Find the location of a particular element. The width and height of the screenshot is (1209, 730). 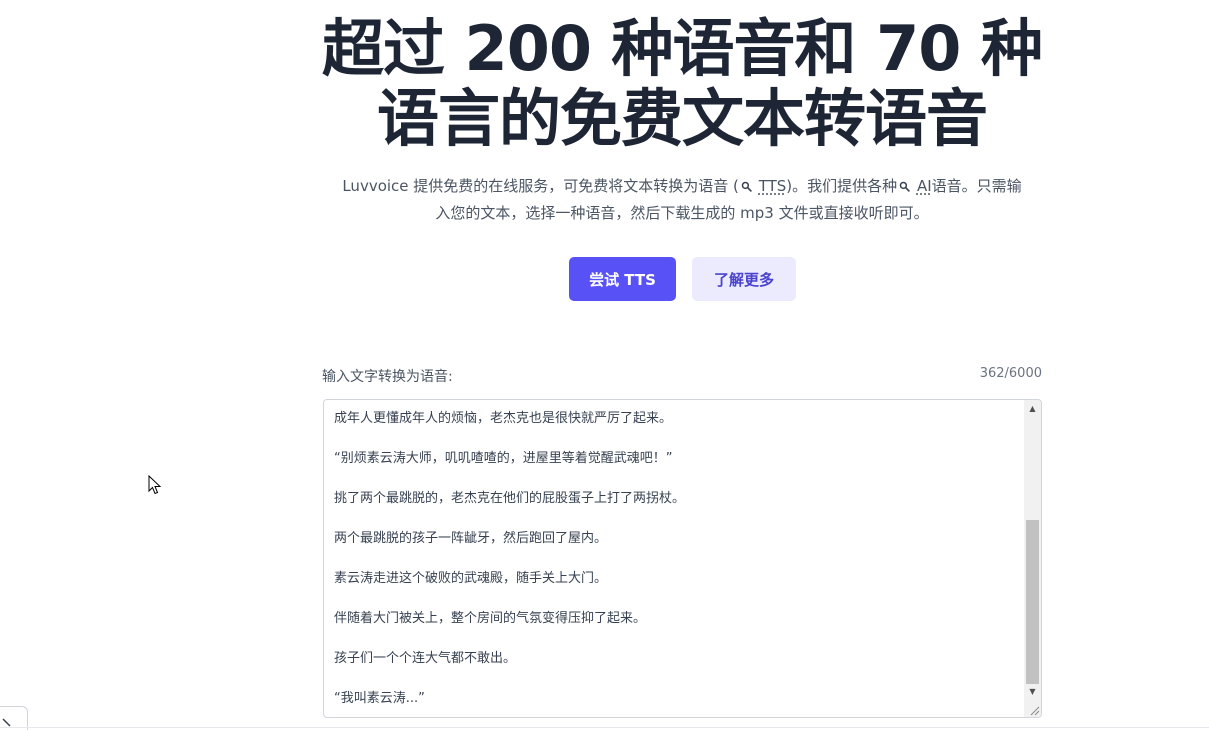

text-line: 孩子们一个个连大气都不敢出。 is located at coordinates (425, 658).